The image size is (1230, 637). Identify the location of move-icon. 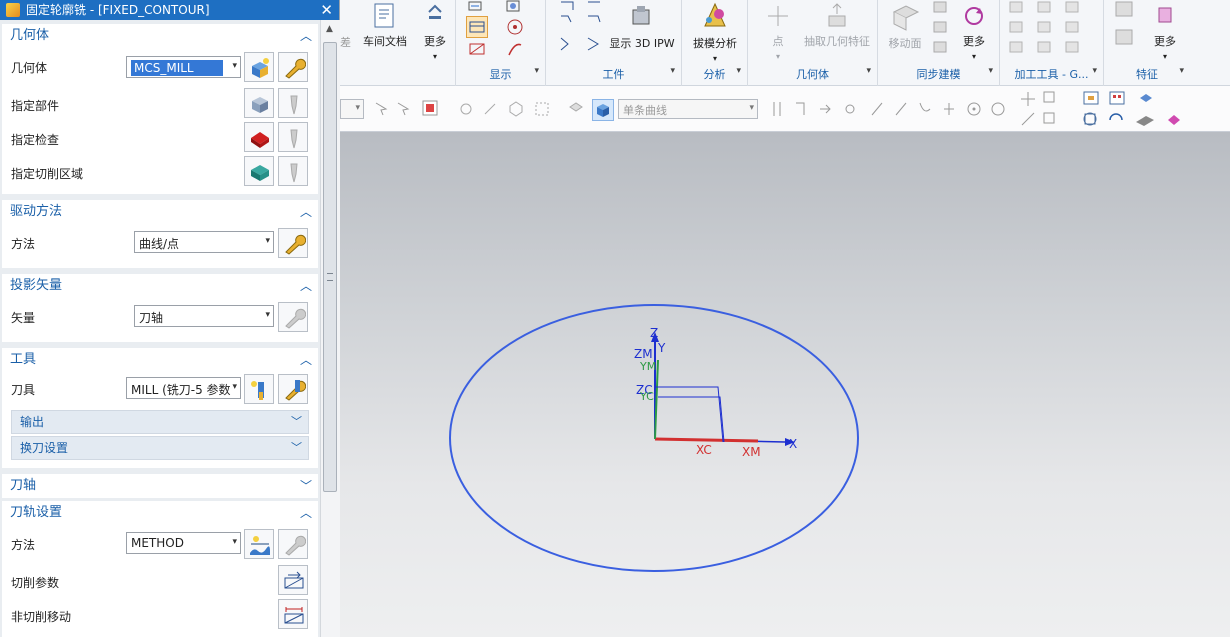
(490, 109).